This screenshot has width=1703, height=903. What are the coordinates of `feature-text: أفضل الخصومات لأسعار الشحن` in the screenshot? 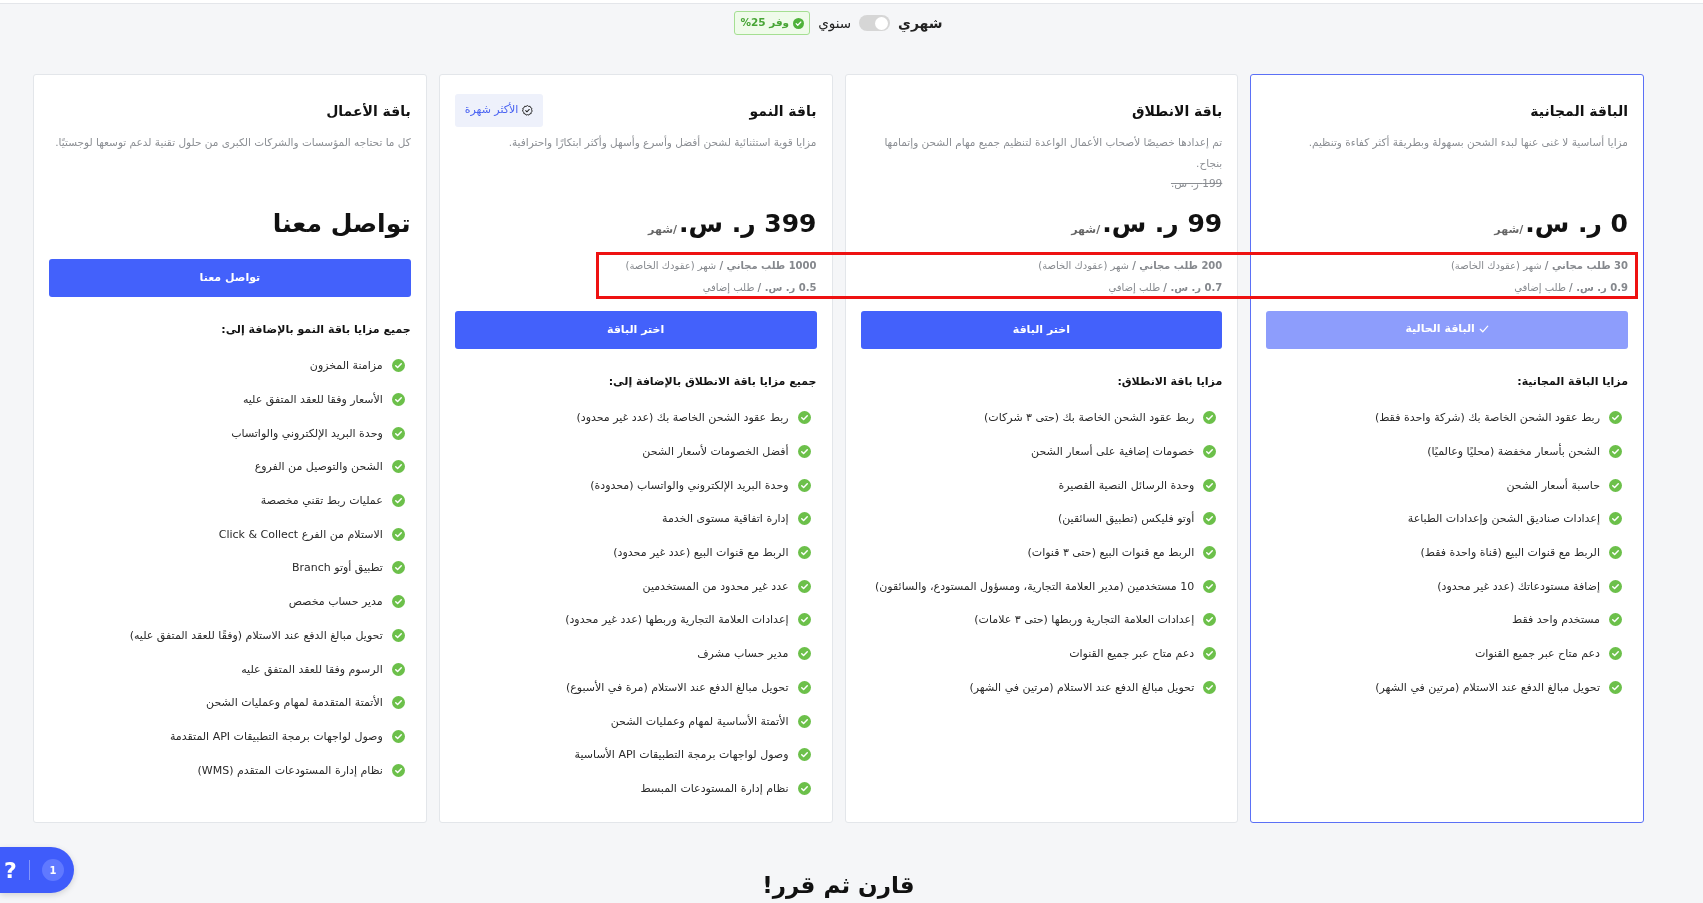 It's located at (715, 452).